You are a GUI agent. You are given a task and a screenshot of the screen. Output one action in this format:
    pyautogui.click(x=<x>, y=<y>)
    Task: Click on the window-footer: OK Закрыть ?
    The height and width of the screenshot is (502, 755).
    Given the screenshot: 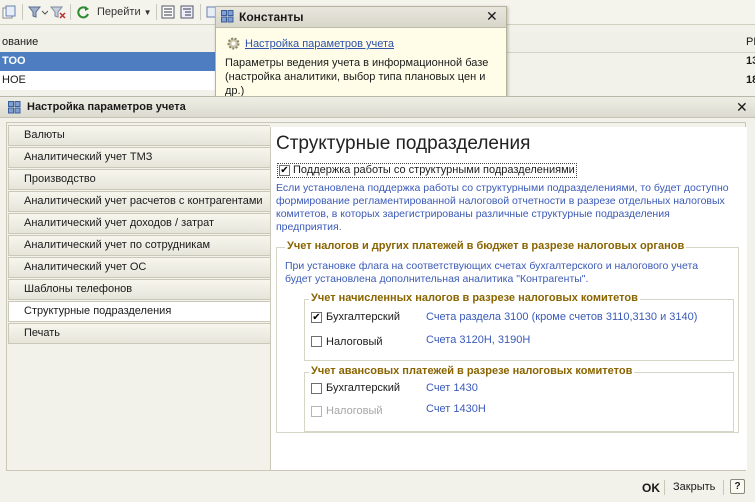 What is the action you would take?
    pyautogui.click(x=377, y=488)
    